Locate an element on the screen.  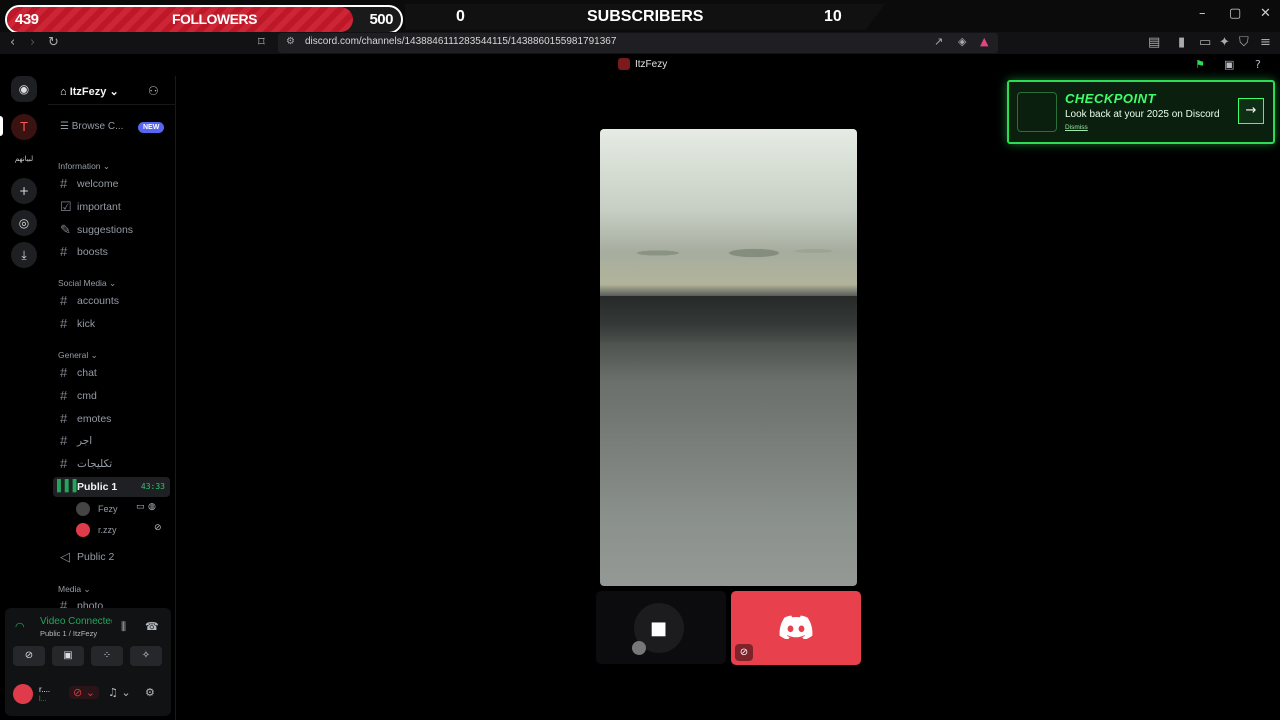
minimize-icon: – is located at coordinates (1202, 13).